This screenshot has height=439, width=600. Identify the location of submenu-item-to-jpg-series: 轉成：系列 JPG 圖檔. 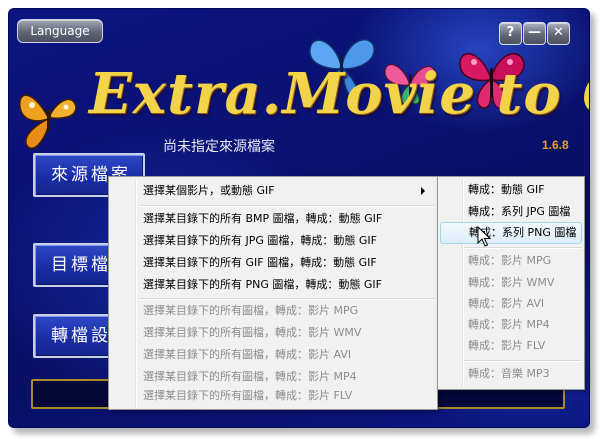
(511, 212).